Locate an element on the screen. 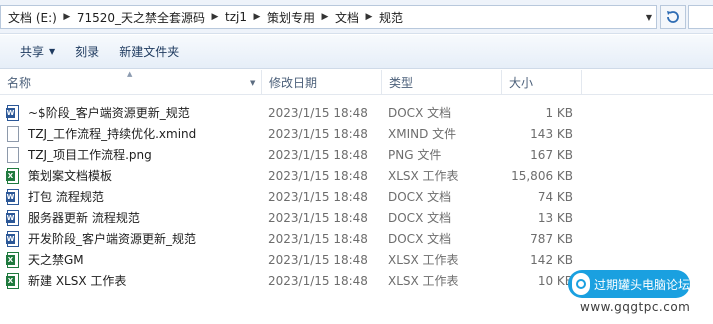 This screenshot has width=713, height=324. column-filter-chevron-down-icon: ▼ is located at coordinates (252, 83).